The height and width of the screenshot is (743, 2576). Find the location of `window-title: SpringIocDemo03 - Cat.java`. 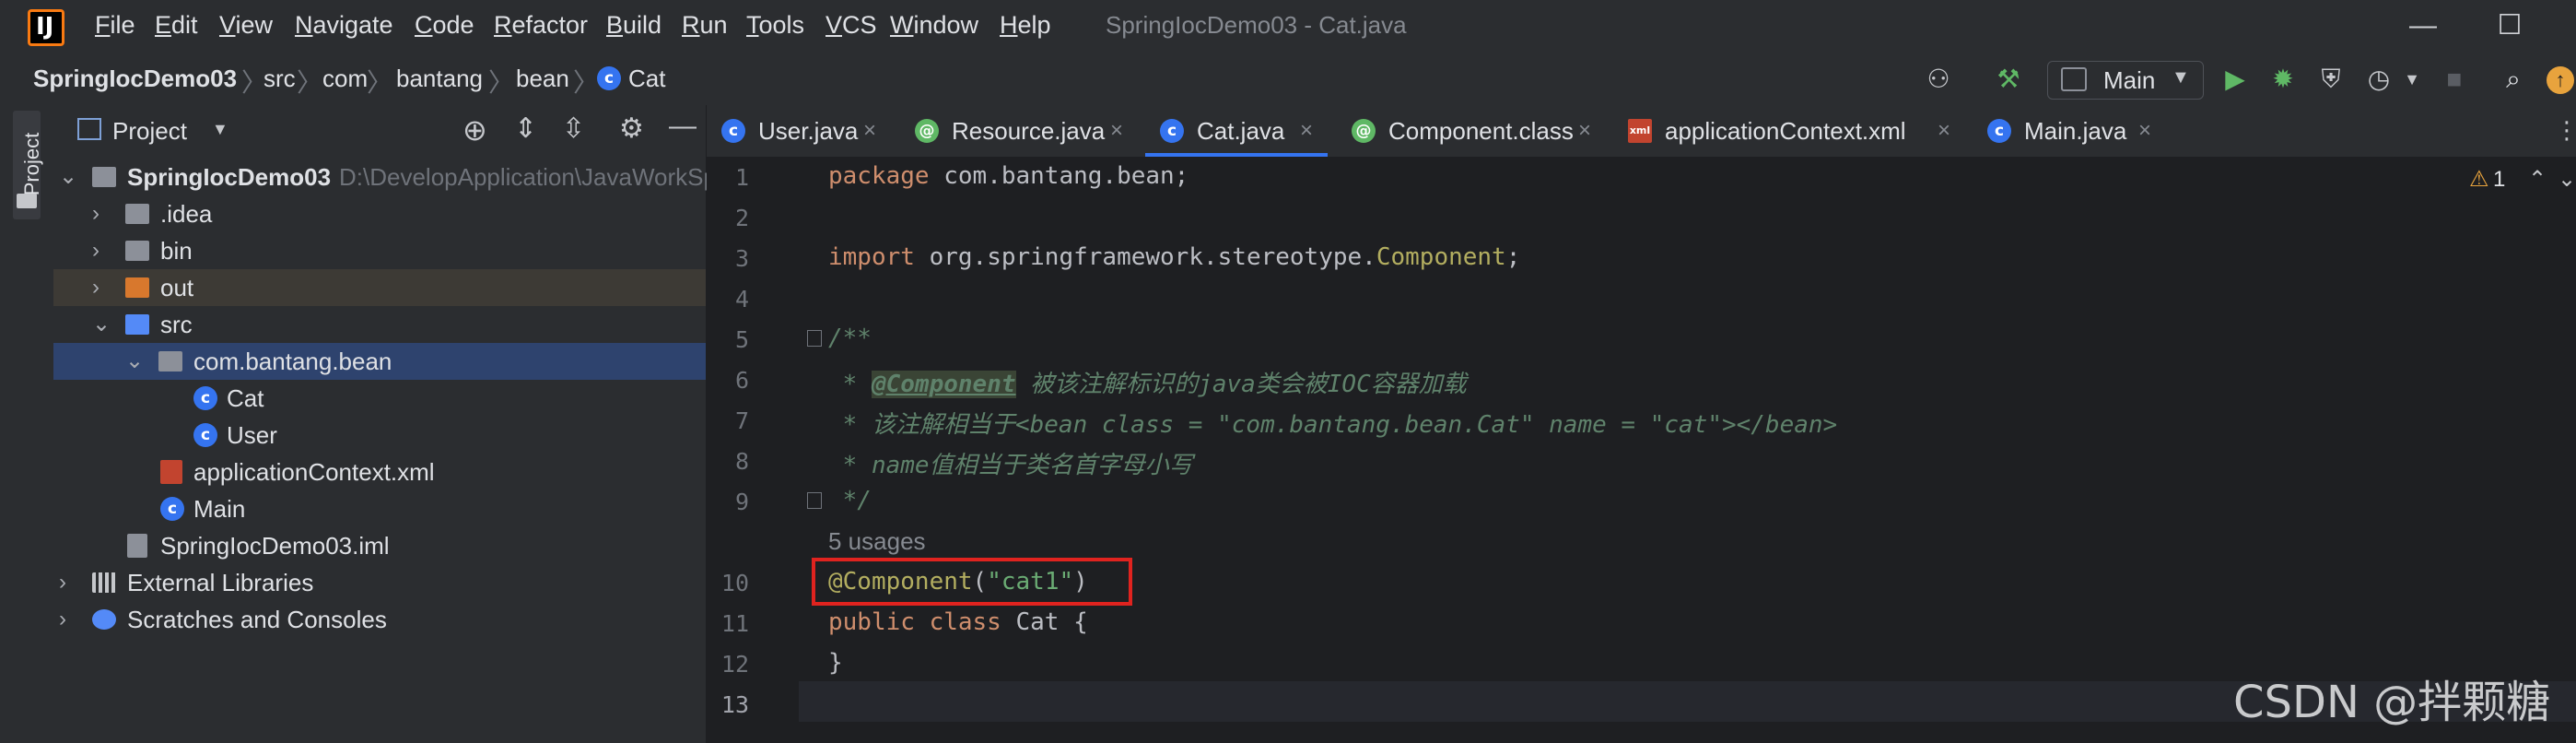

window-title: SpringIocDemo03 - Cat.java is located at coordinates (1256, 25).